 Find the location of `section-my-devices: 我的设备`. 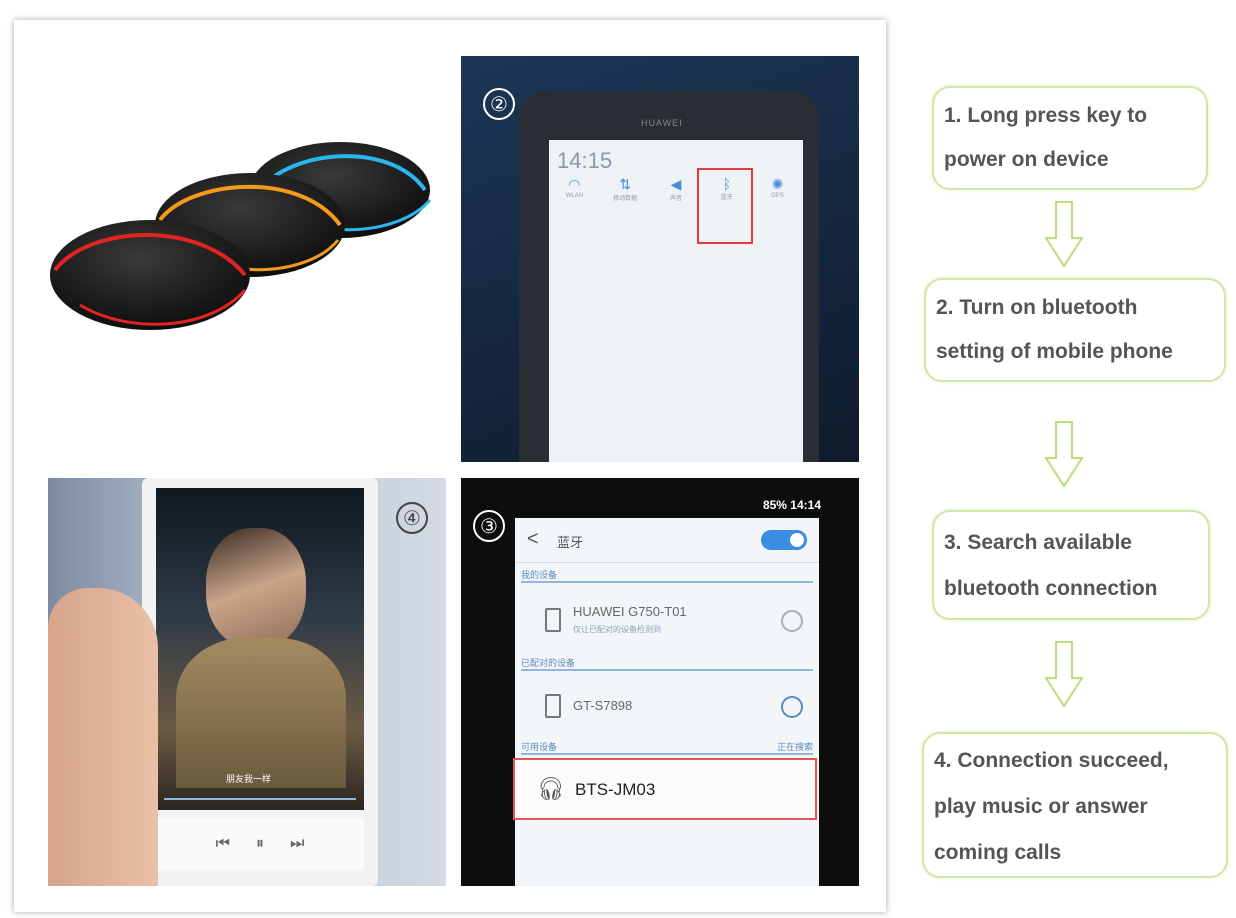

section-my-devices: 我的设备 is located at coordinates (667, 575).